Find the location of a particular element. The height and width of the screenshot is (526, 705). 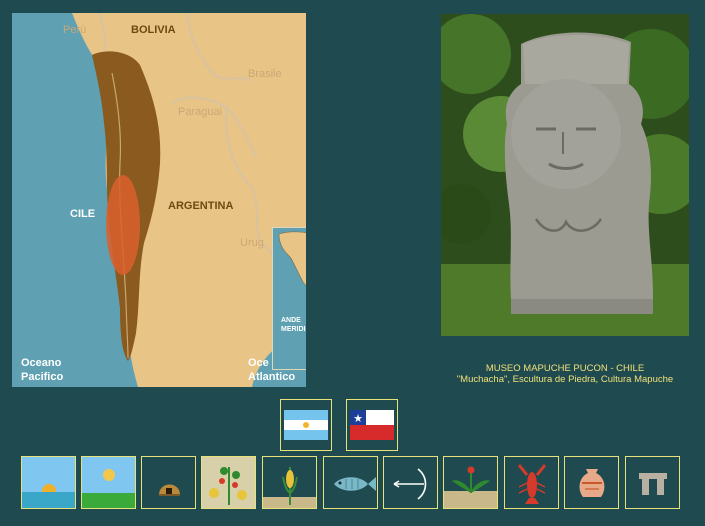

dolmen-icon is located at coordinates (653, 484).